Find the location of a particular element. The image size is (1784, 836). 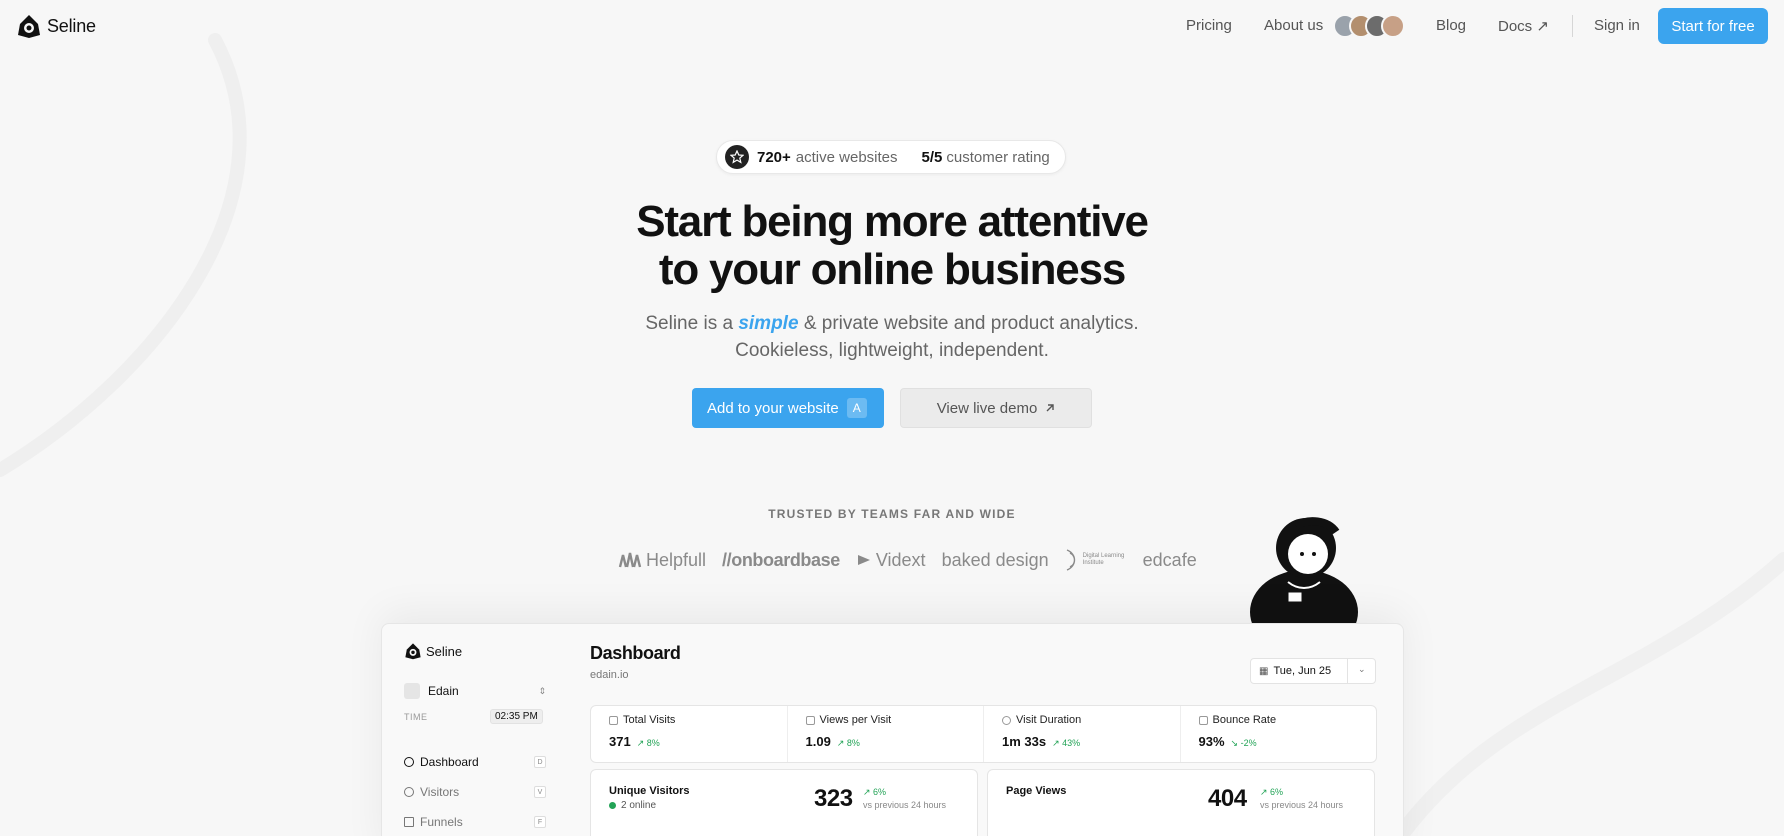

arrow-up-right-icon is located at coordinates (1050, 408).